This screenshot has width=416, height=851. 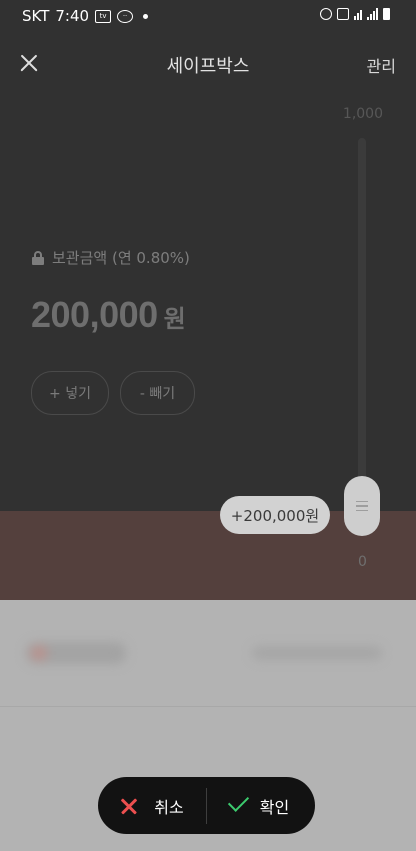 What do you see at coordinates (386, 14) in the screenshot?
I see `battery-icon` at bounding box center [386, 14].